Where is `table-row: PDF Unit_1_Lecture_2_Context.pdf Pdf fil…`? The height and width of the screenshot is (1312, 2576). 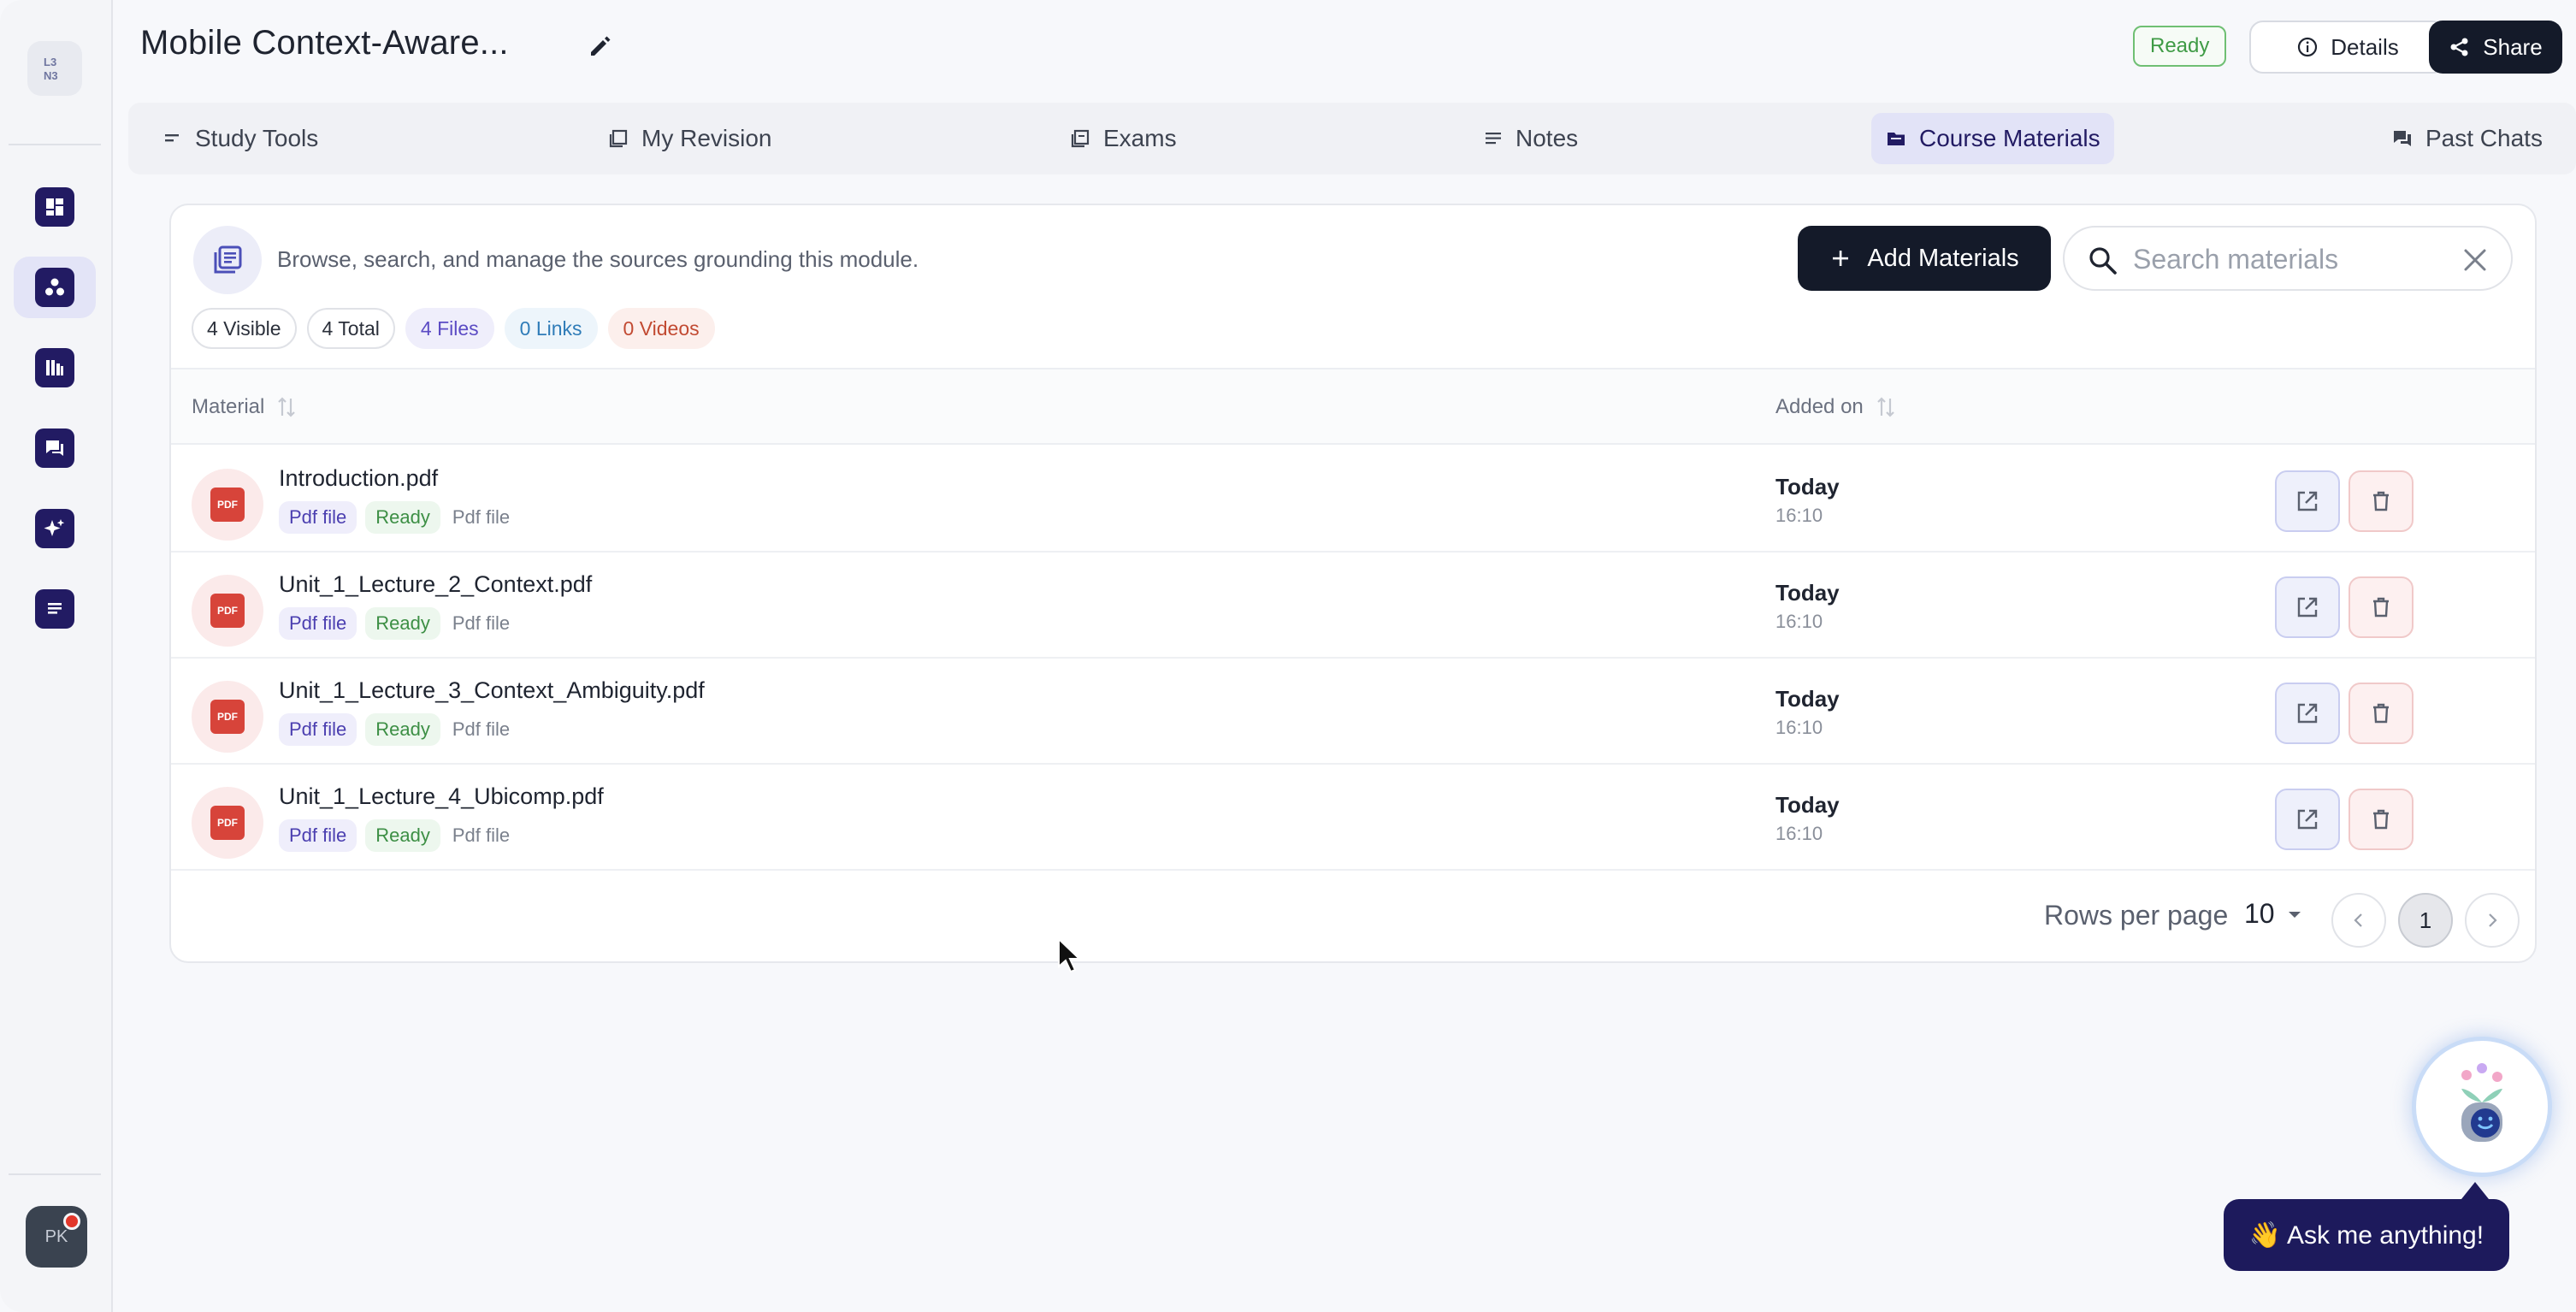 table-row: PDF Unit_1_Lecture_2_Context.pdf Pdf fil… is located at coordinates (1353, 606).